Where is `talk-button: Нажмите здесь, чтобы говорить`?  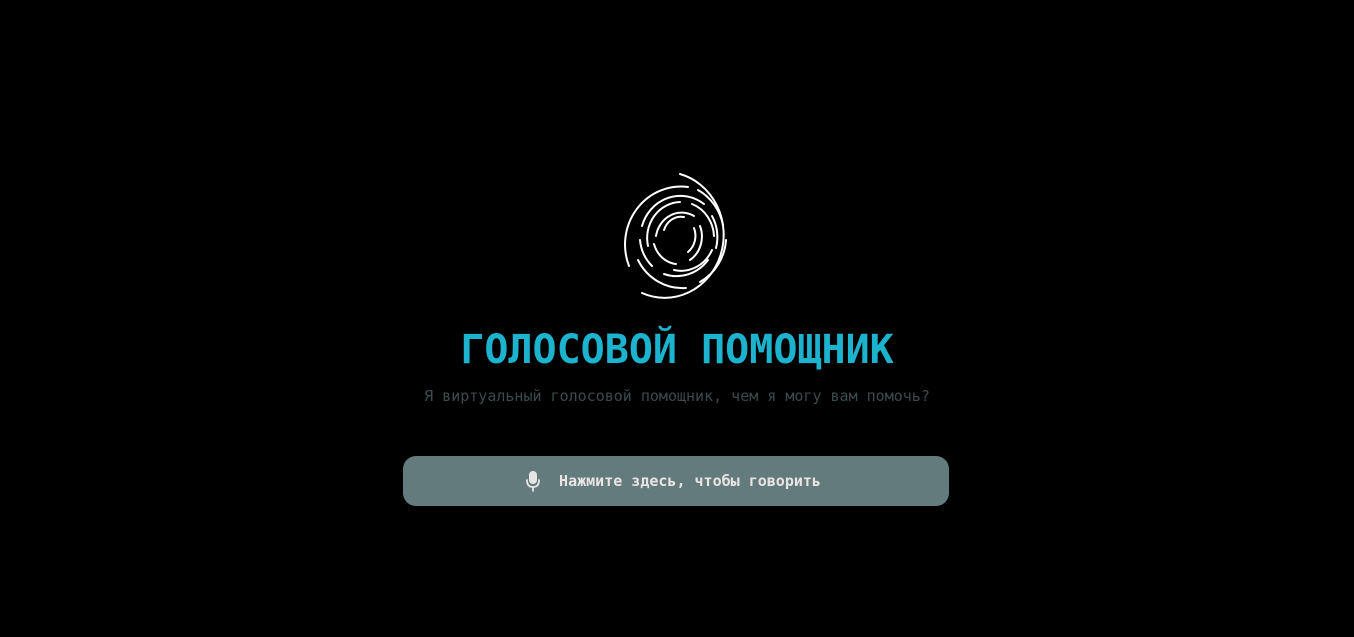
talk-button: Нажмите здесь, чтобы говорить is located at coordinates (676, 481).